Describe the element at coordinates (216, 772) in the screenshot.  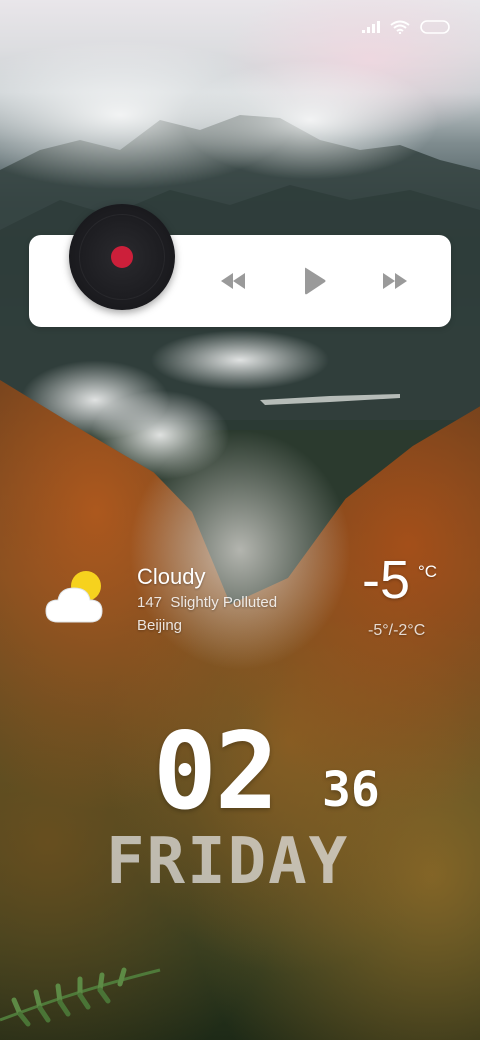
I see `clock-hour: 02` at that location.